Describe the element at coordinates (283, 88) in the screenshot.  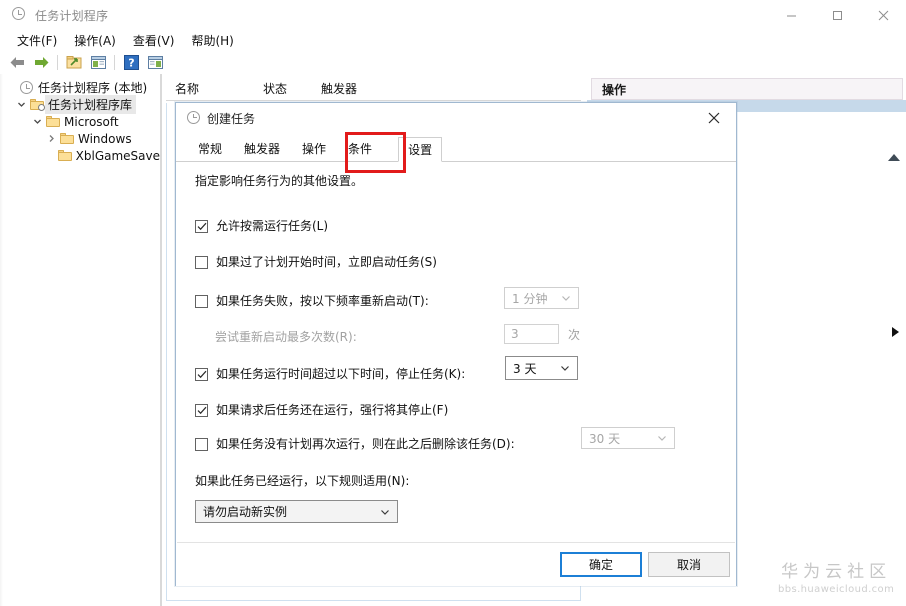
I see `column-header-status: 状态` at that location.